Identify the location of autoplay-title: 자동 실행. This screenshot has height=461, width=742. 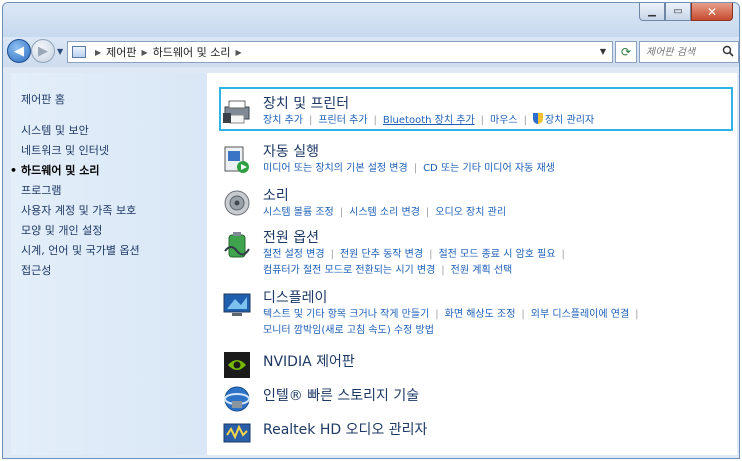
(291, 151).